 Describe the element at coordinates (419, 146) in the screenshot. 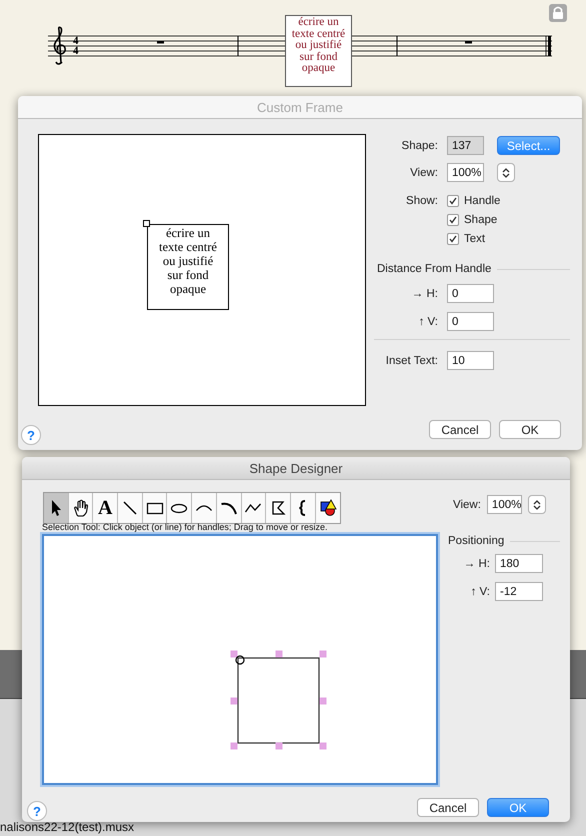

I see `field-label: Shape:` at that location.